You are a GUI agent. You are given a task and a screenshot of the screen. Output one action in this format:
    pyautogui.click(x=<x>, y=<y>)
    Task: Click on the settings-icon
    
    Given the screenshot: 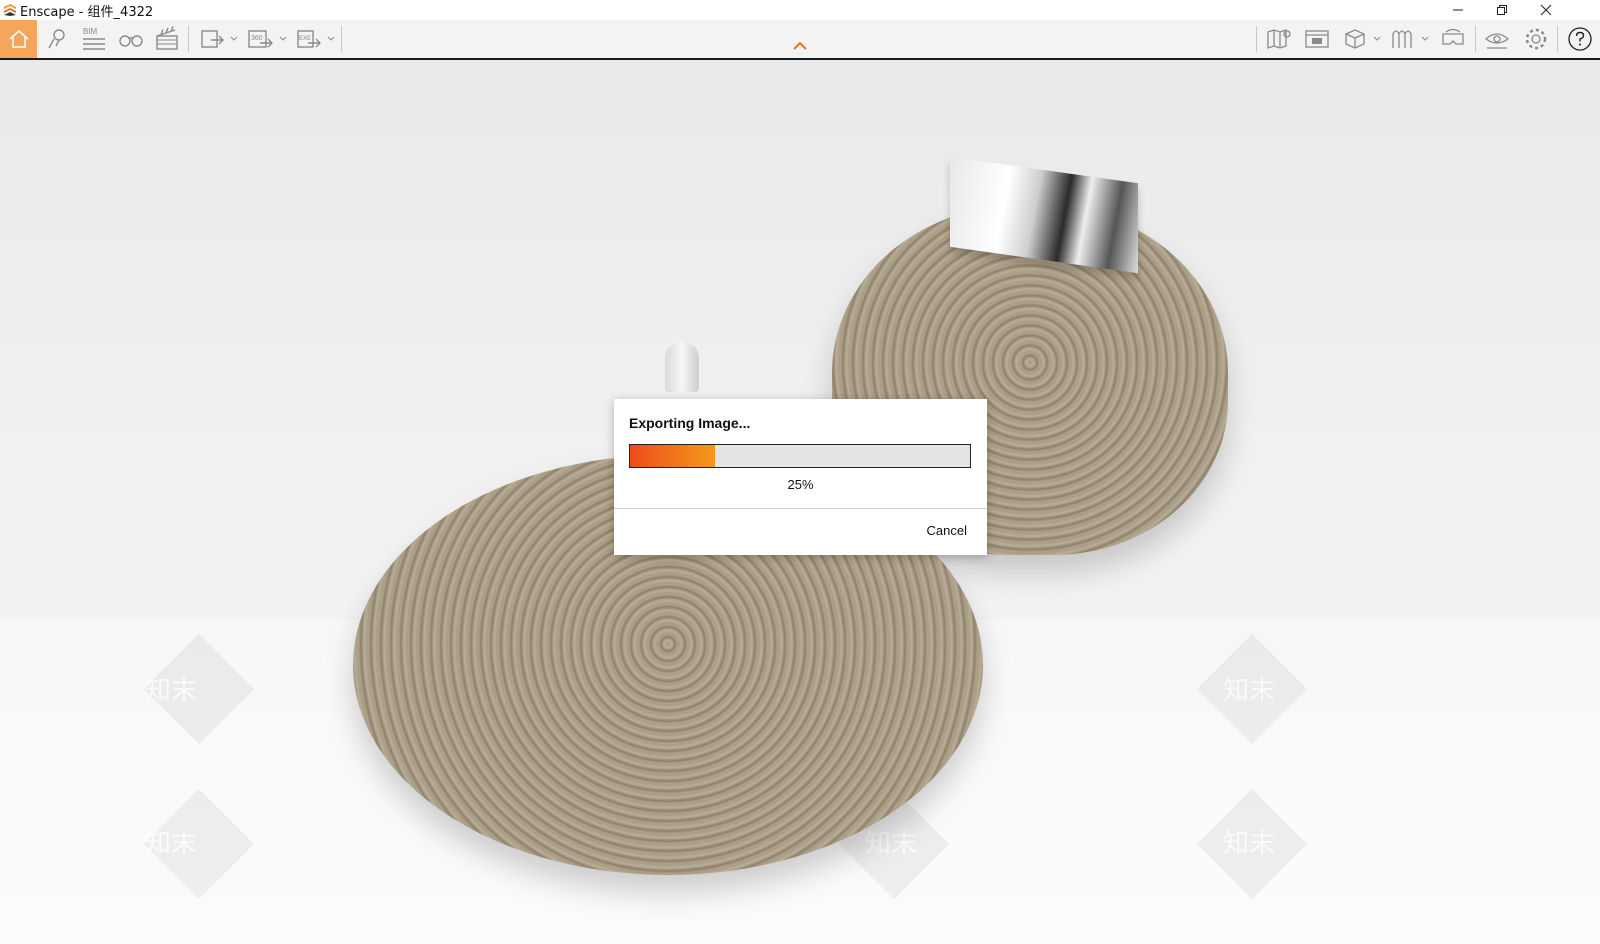 What is the action you would take?
    pyautogui.click(x=1536, y=39)
    